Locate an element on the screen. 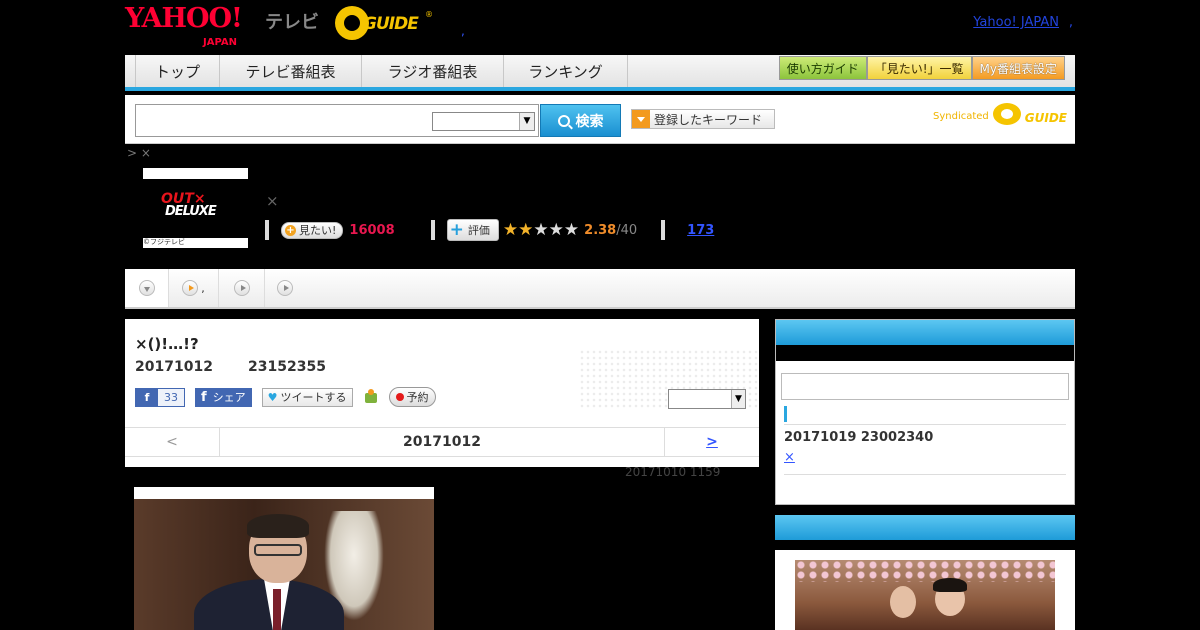 This screenshot has height=630, width=1200. prev-episode-button: < is located at coordinates (172, 442).